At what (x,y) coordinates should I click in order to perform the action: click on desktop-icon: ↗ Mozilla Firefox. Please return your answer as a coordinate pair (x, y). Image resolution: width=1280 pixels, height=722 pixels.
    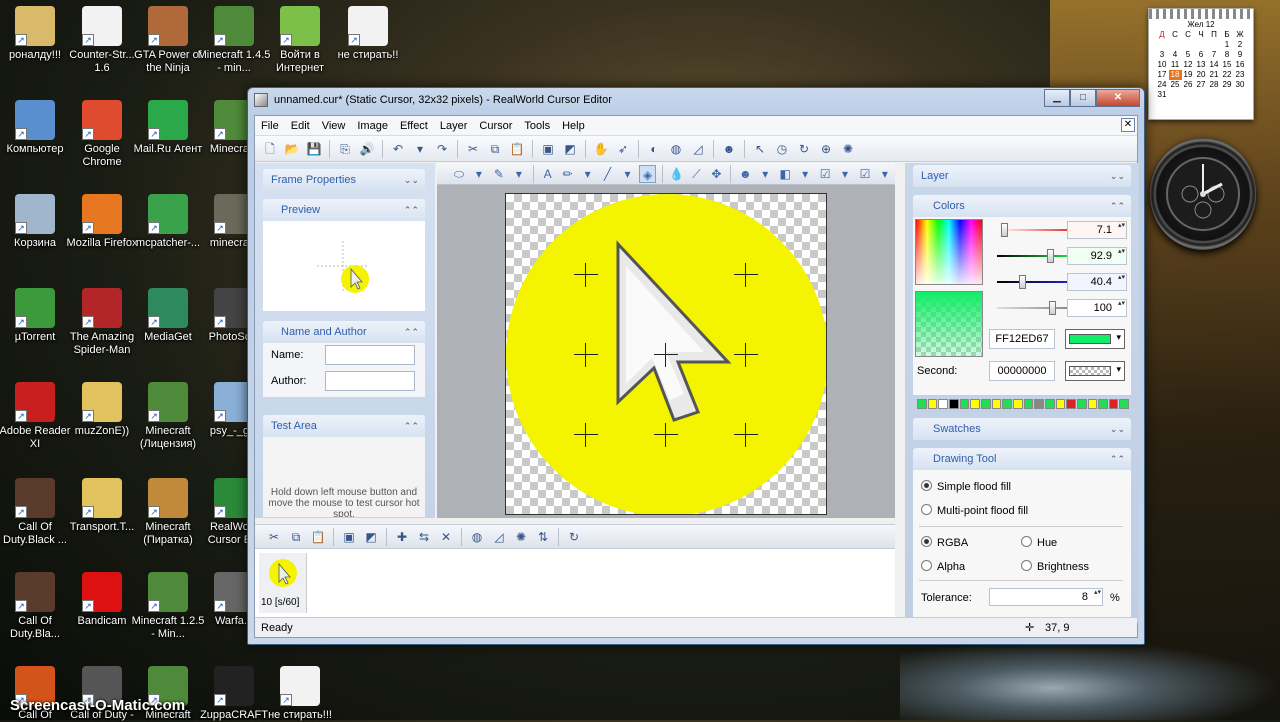
    Looking at the image, I should click on (102, 222).